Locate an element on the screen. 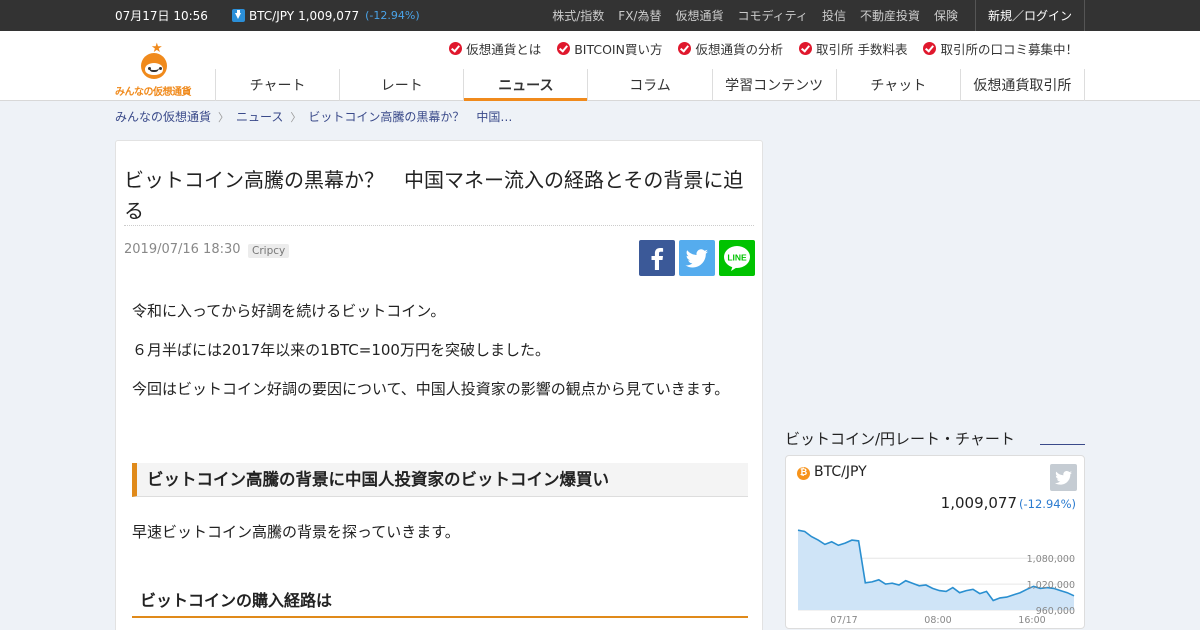 This screenshot has width=1200, height=630. login-button: 新規／ログイン is located at coordinates (1029, 15).